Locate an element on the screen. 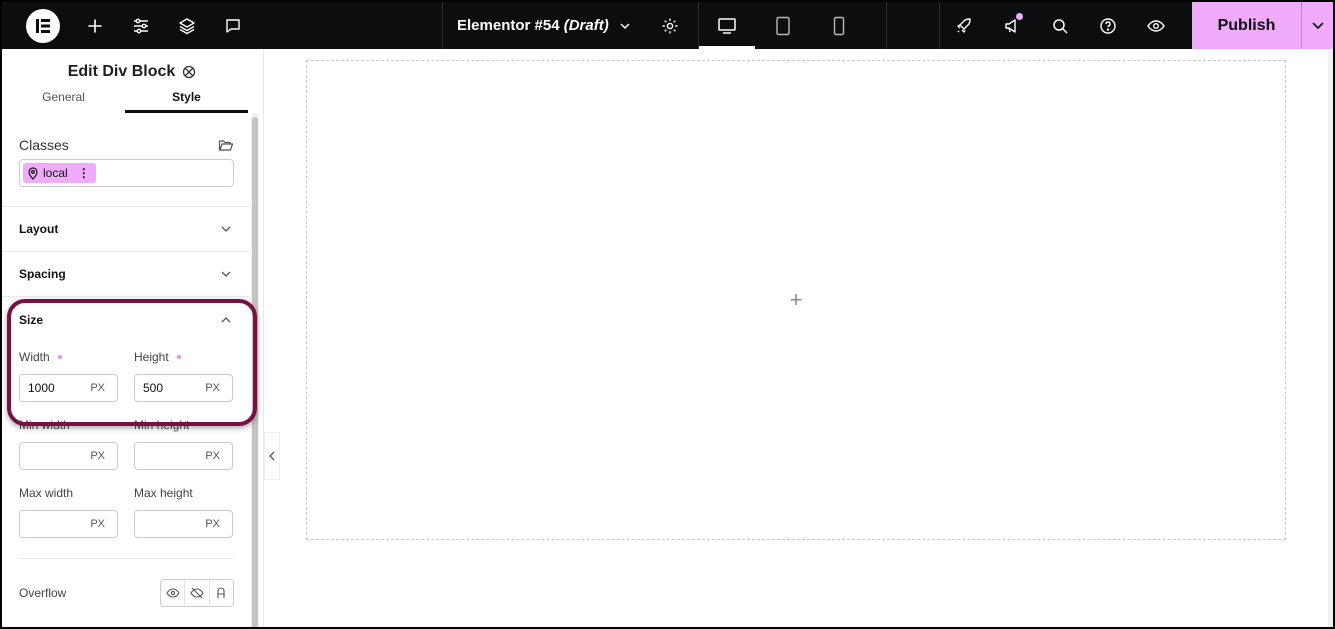 The height and width of the screenshot is (629, 1335). whats-new-megaphone-icon is located at coordinates (1012, 25).